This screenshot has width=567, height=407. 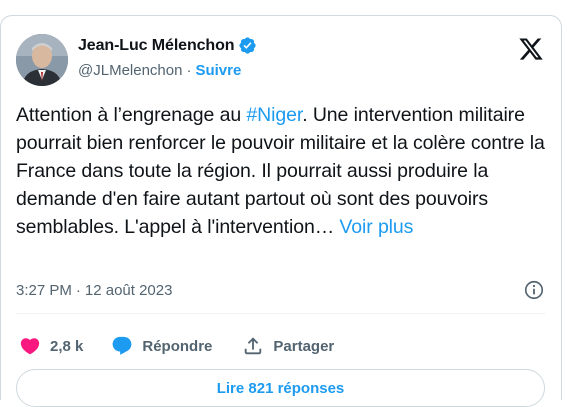 I want to click on tweet-text-start: Attention à l’engrenage au, so click(x=131, y=115).